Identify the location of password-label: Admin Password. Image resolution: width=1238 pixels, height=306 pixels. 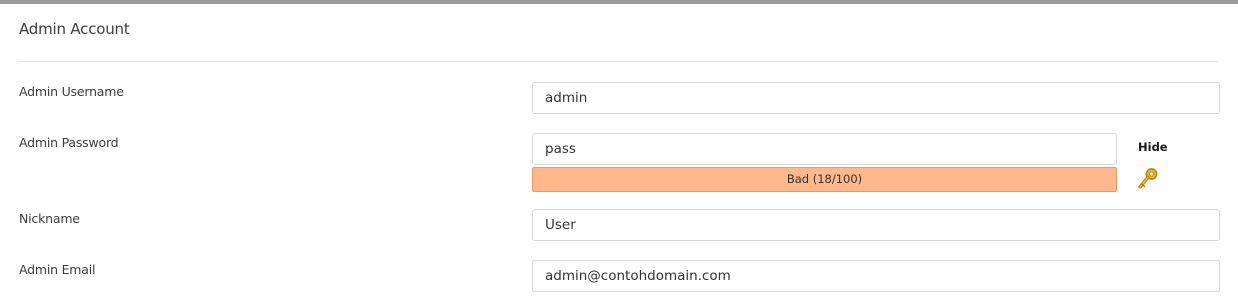
(69, 142).